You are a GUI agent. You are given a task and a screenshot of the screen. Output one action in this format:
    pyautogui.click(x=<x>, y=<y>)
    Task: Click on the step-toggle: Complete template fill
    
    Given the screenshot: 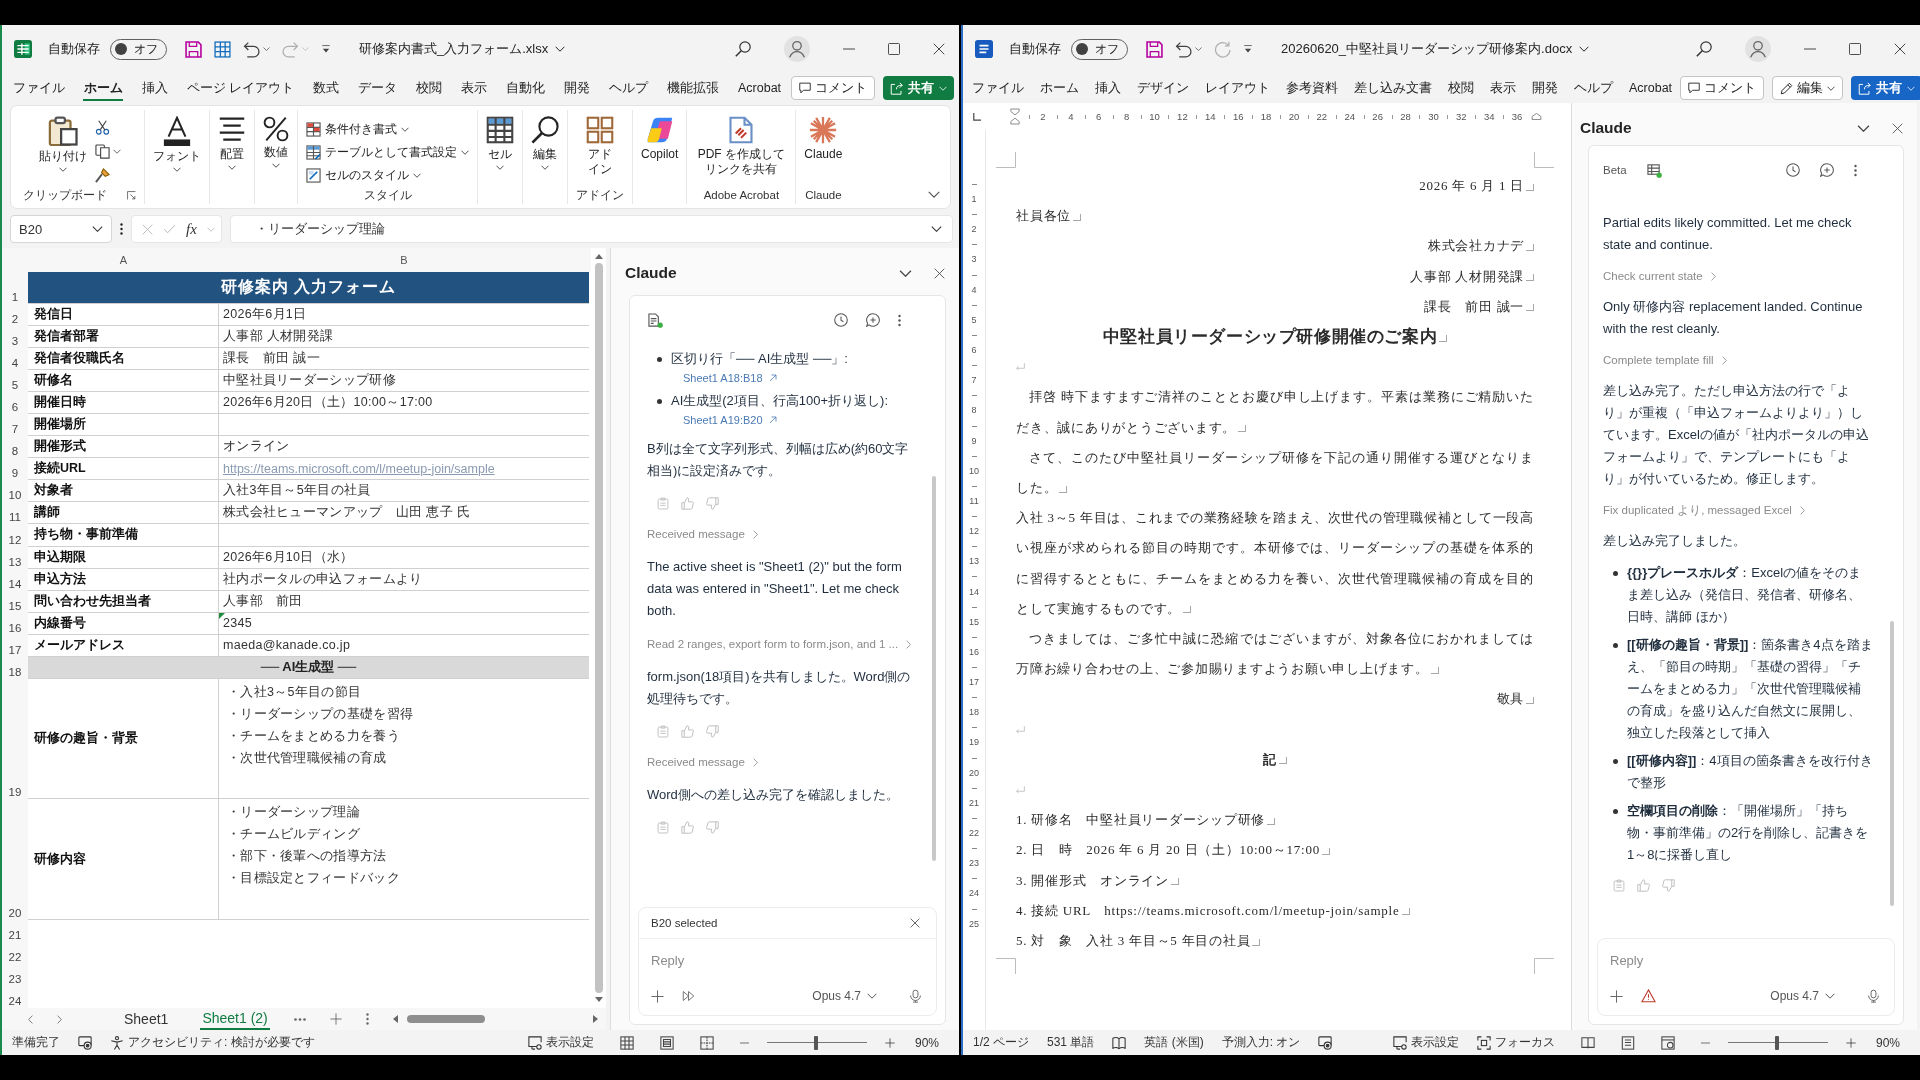 What is the action you would take?
    pyautogui.click(x=1738, y=360)
    